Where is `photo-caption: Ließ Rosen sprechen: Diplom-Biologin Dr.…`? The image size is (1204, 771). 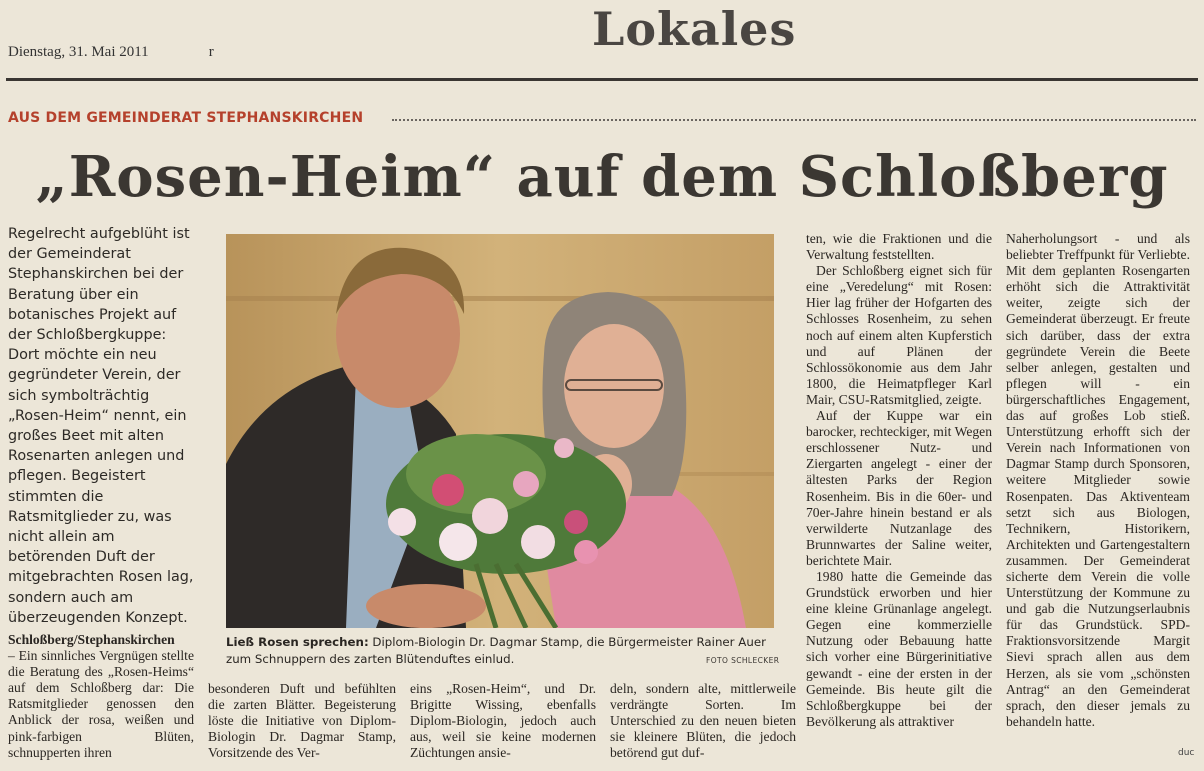 photo-caption: Ließ Rosen sprechen: Diplom-Biologin Dr.… is located at coordinates (502, 651).